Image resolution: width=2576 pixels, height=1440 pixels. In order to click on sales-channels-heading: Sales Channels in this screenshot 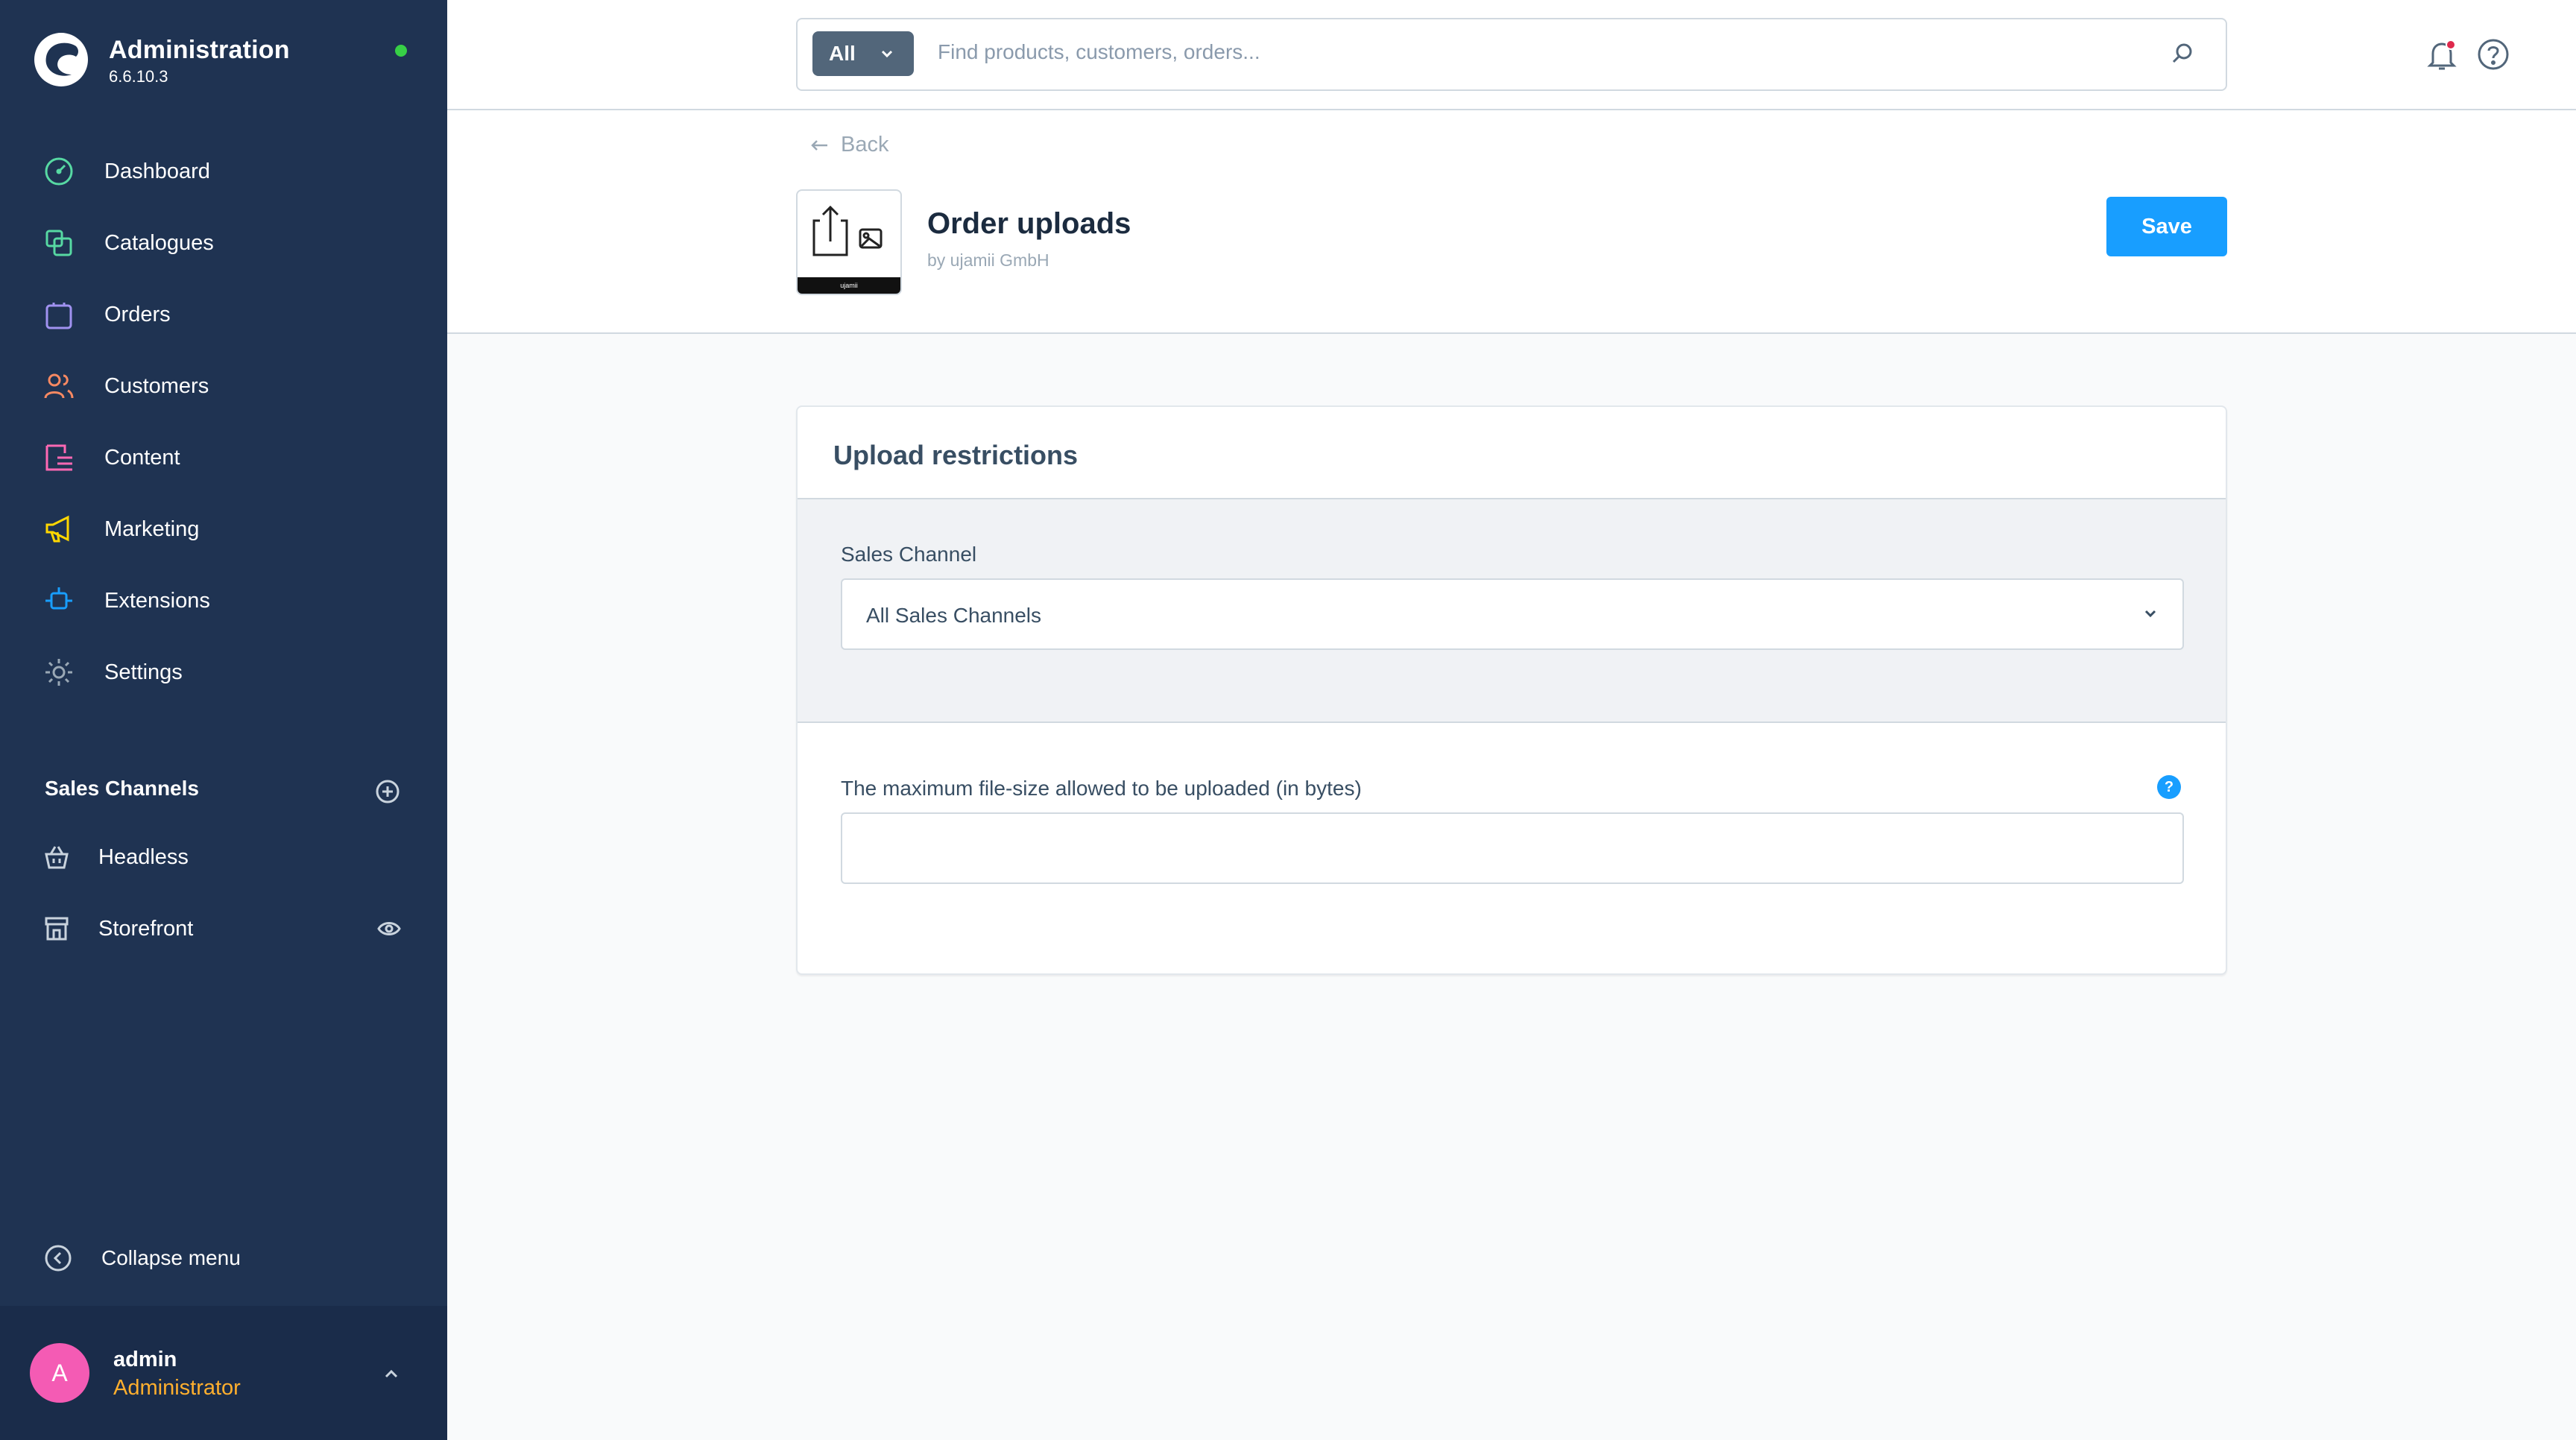, I will do `click(122, 788)`.